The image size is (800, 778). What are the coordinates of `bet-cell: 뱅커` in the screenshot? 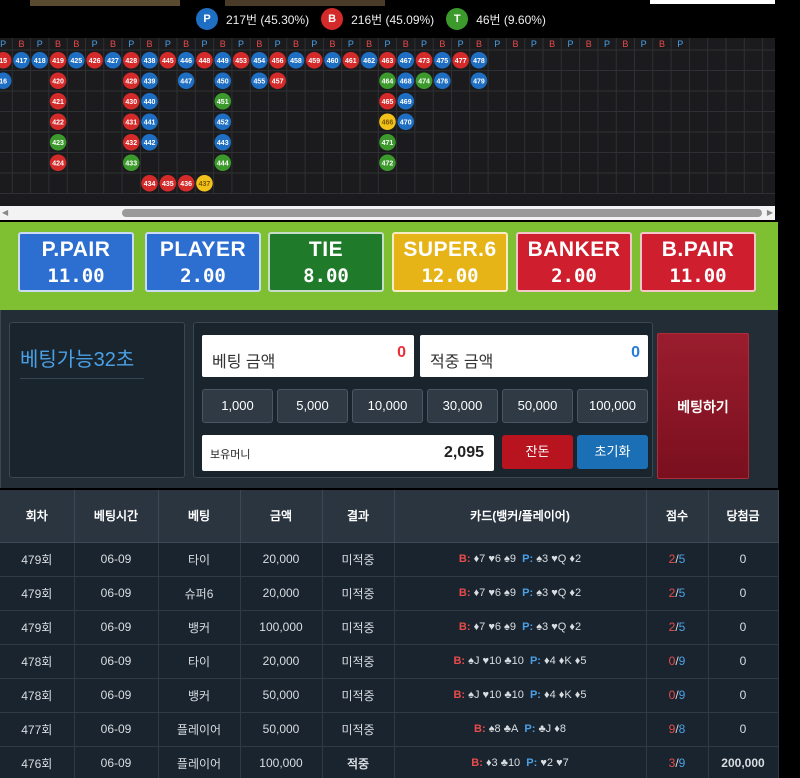 It's located at (199, 627).